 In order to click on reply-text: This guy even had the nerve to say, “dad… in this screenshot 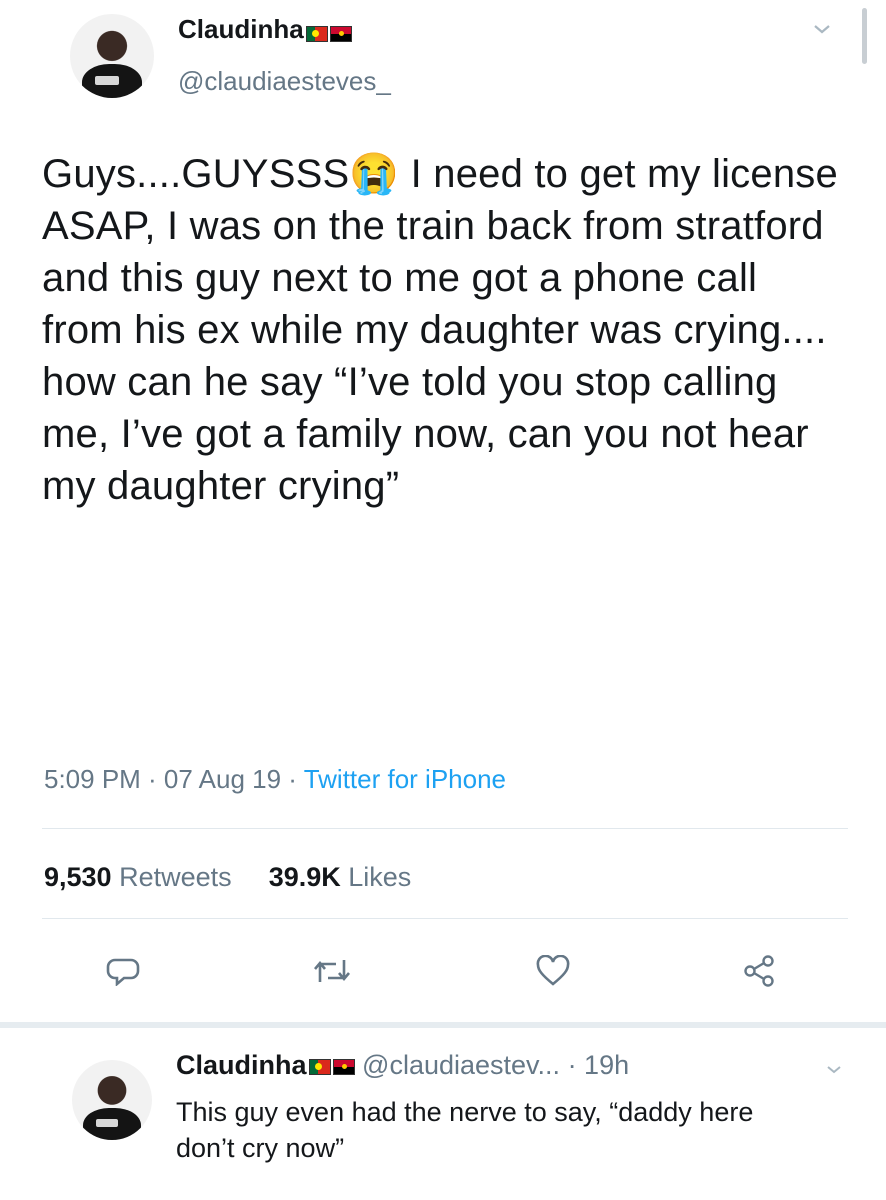, I will do `click(465, 1130)`.